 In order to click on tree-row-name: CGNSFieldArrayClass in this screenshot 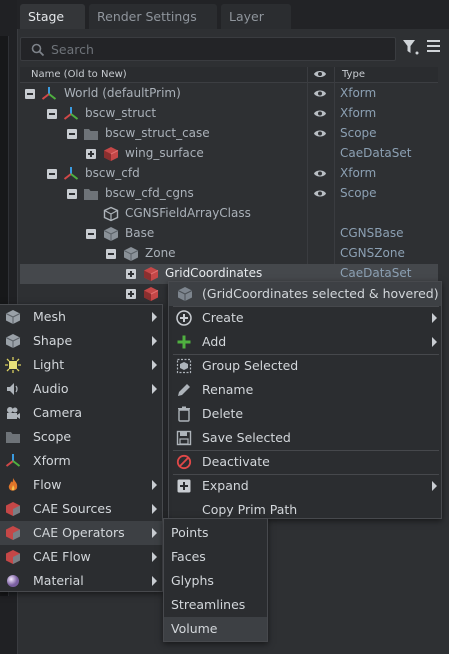, I will do `click(188, 213)`.